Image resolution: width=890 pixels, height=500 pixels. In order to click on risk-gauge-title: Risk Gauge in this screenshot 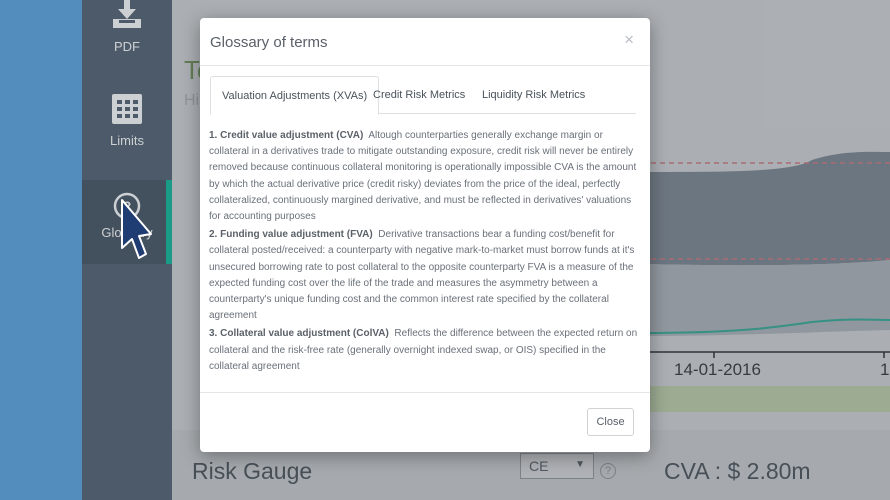, I will do `click(252, 471)`.